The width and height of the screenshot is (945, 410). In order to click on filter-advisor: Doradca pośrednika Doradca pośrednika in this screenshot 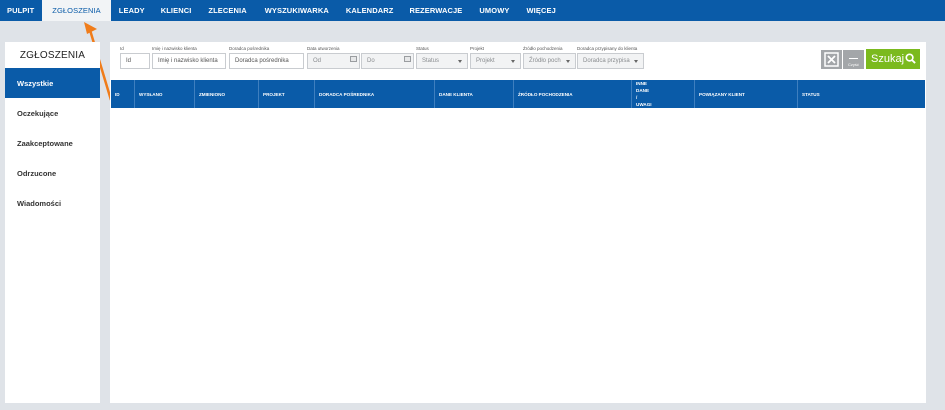, I will do `click(266, 57)`.